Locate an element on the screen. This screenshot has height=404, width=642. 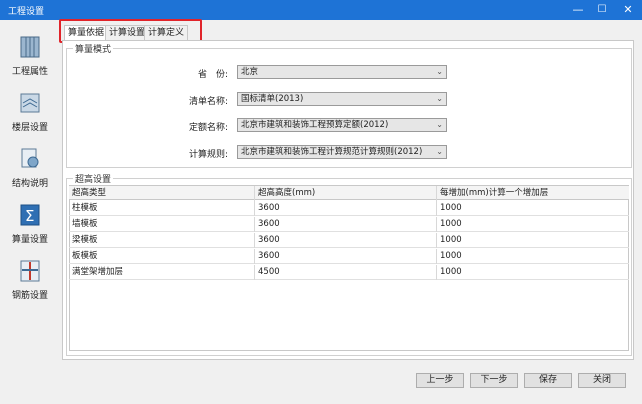
sigma-icon: Σ is located at coordinates (30, 215).